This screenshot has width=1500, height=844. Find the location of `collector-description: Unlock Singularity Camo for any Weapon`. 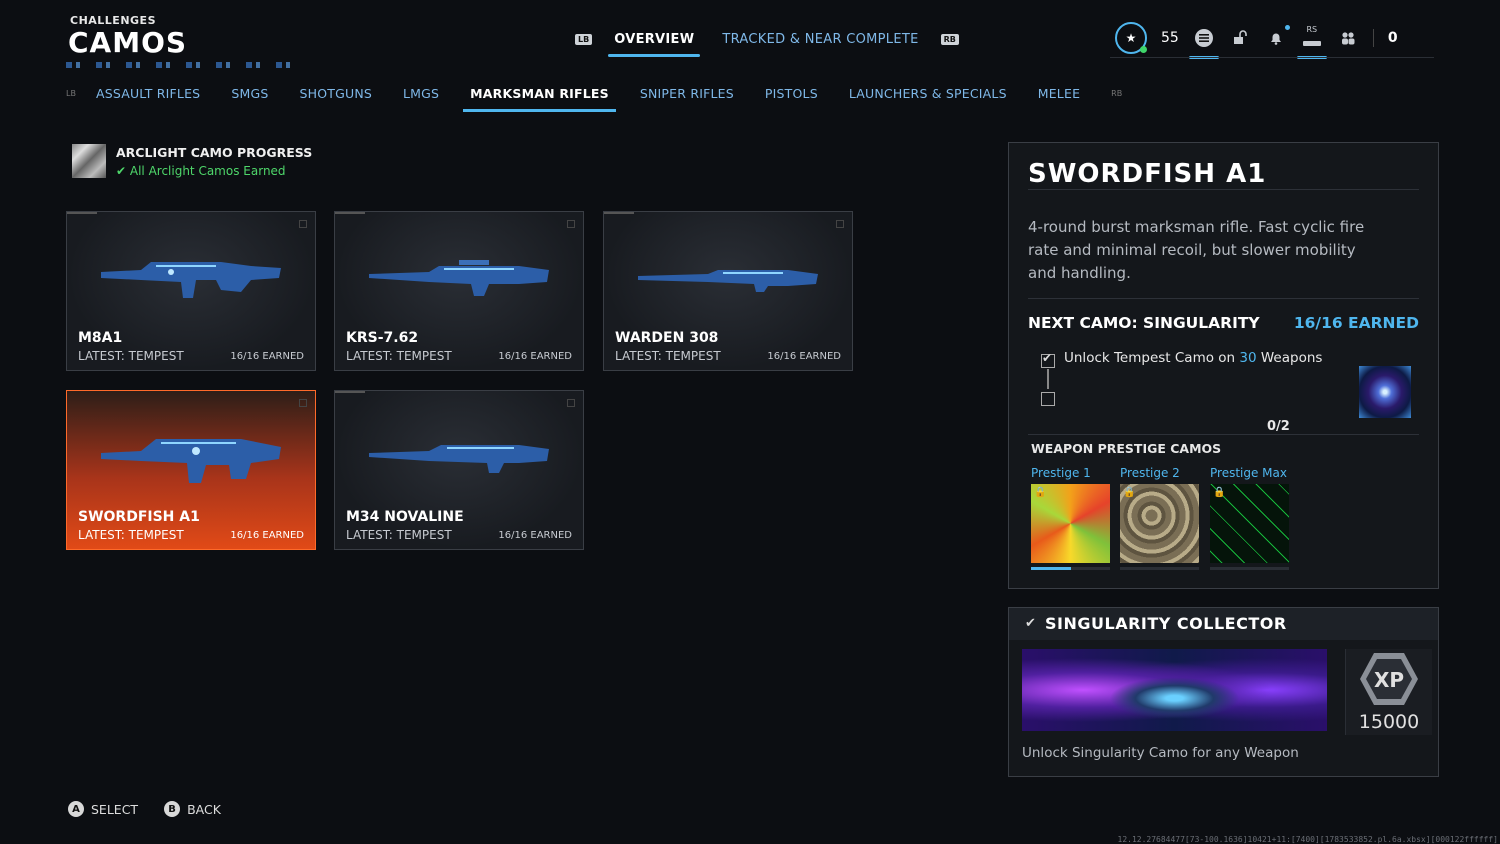

collector-description: Unlock Singularity Camo for any Weapon is located at coordinates (1160, 753).